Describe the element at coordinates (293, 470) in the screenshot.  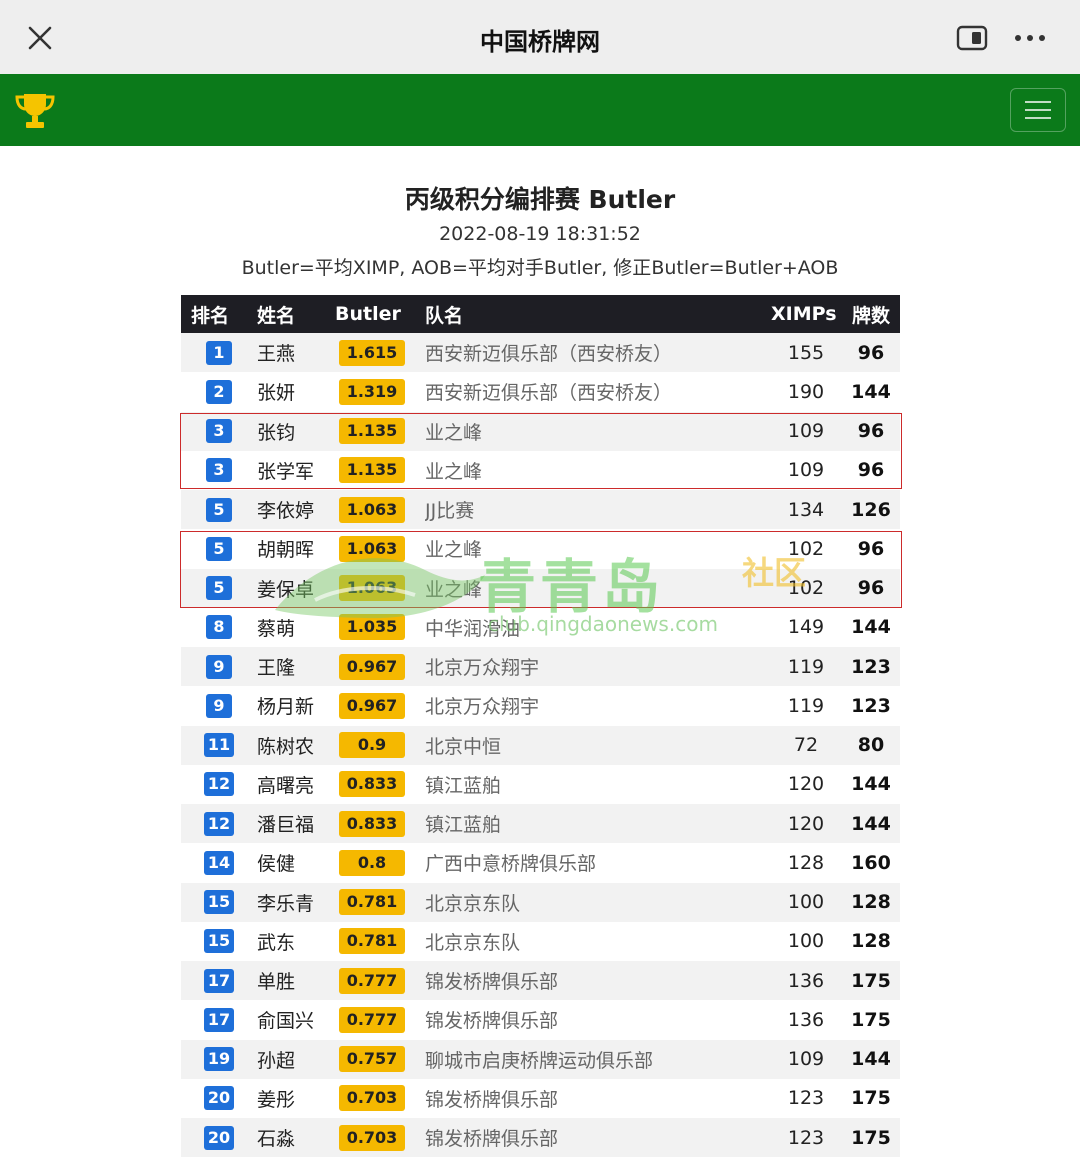
I see `player-name: 张学军` at that location.